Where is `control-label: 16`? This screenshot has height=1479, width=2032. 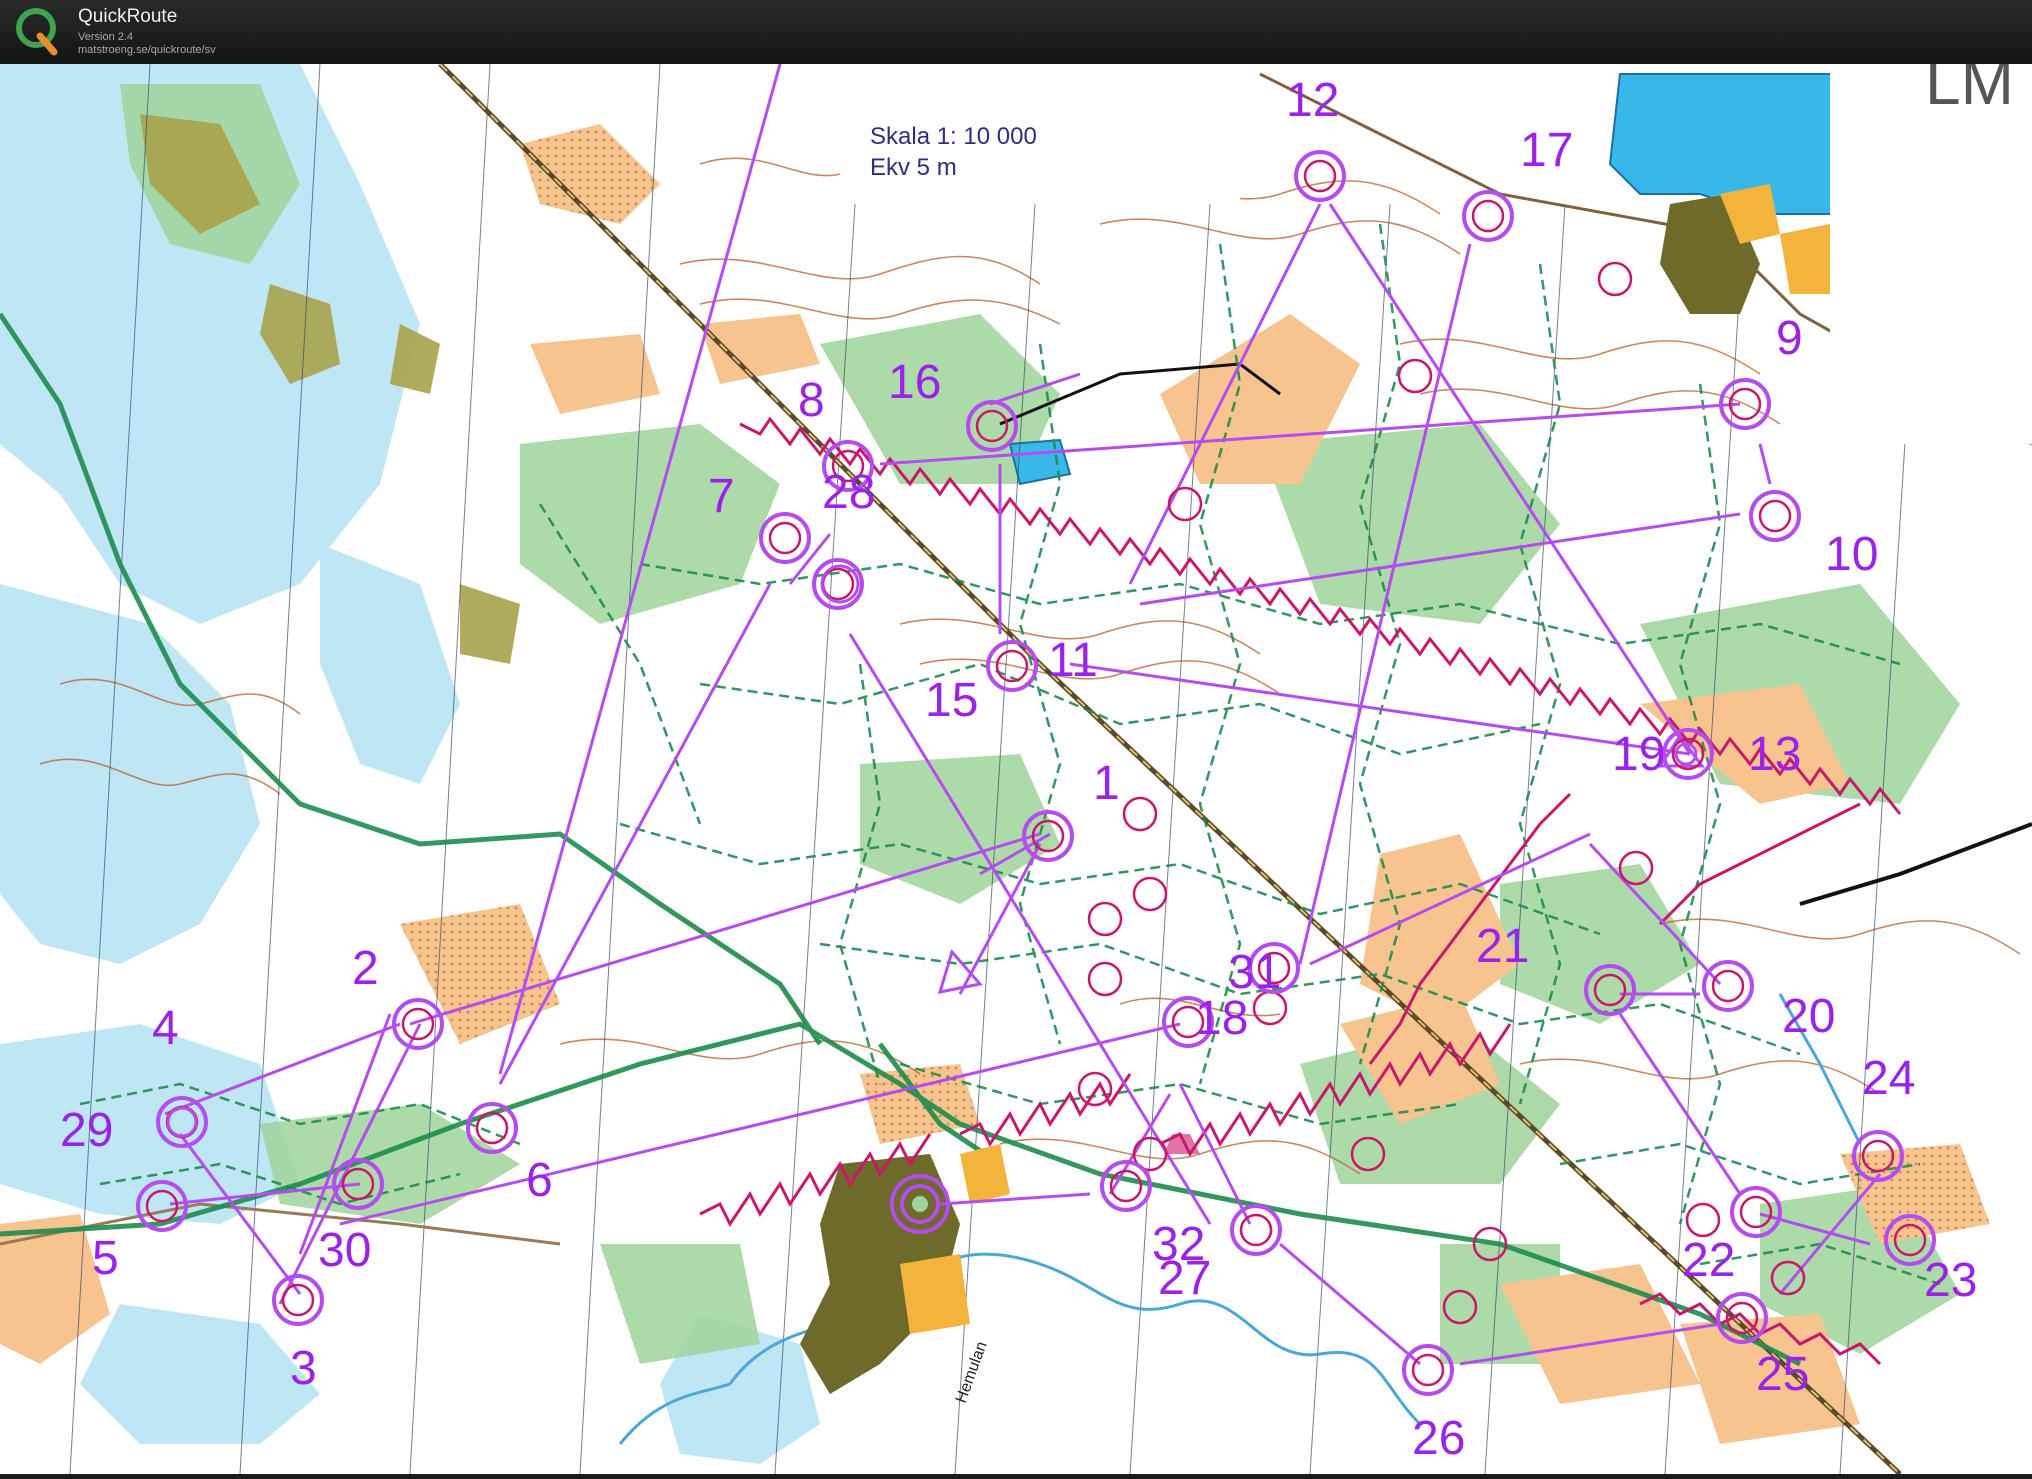 control-label: 16 is located at coordinates (914, 382).